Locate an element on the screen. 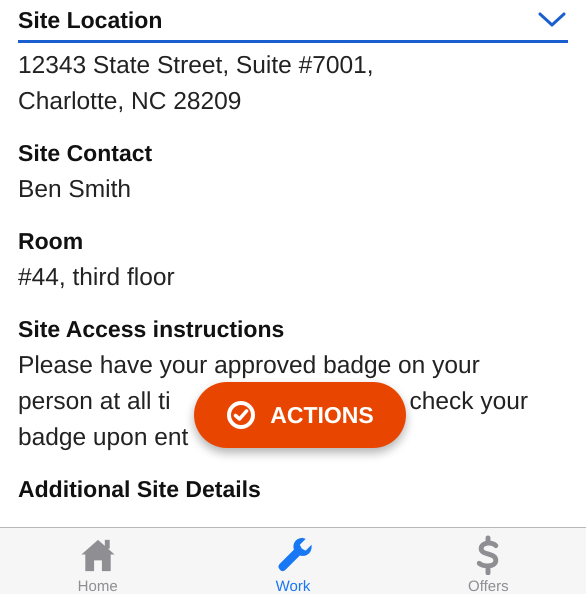 Image resolution: width=586 pixels, height=594 pixels. field-label: Site Contact is located at coordinates (86, 153).